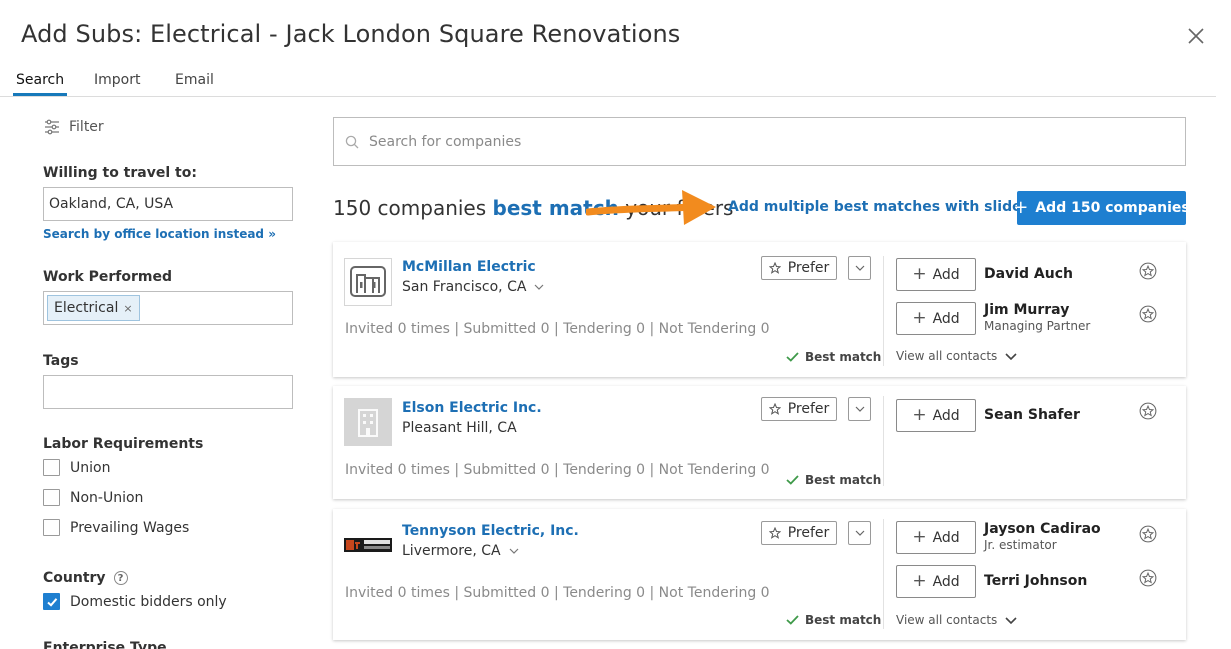 The image size is (1231, 649). What do you see at coordinates (885, 207) in the screenshot?
I see `slider-link-label: Add multiple best matches with slider »` at bounding box center [885, 207].